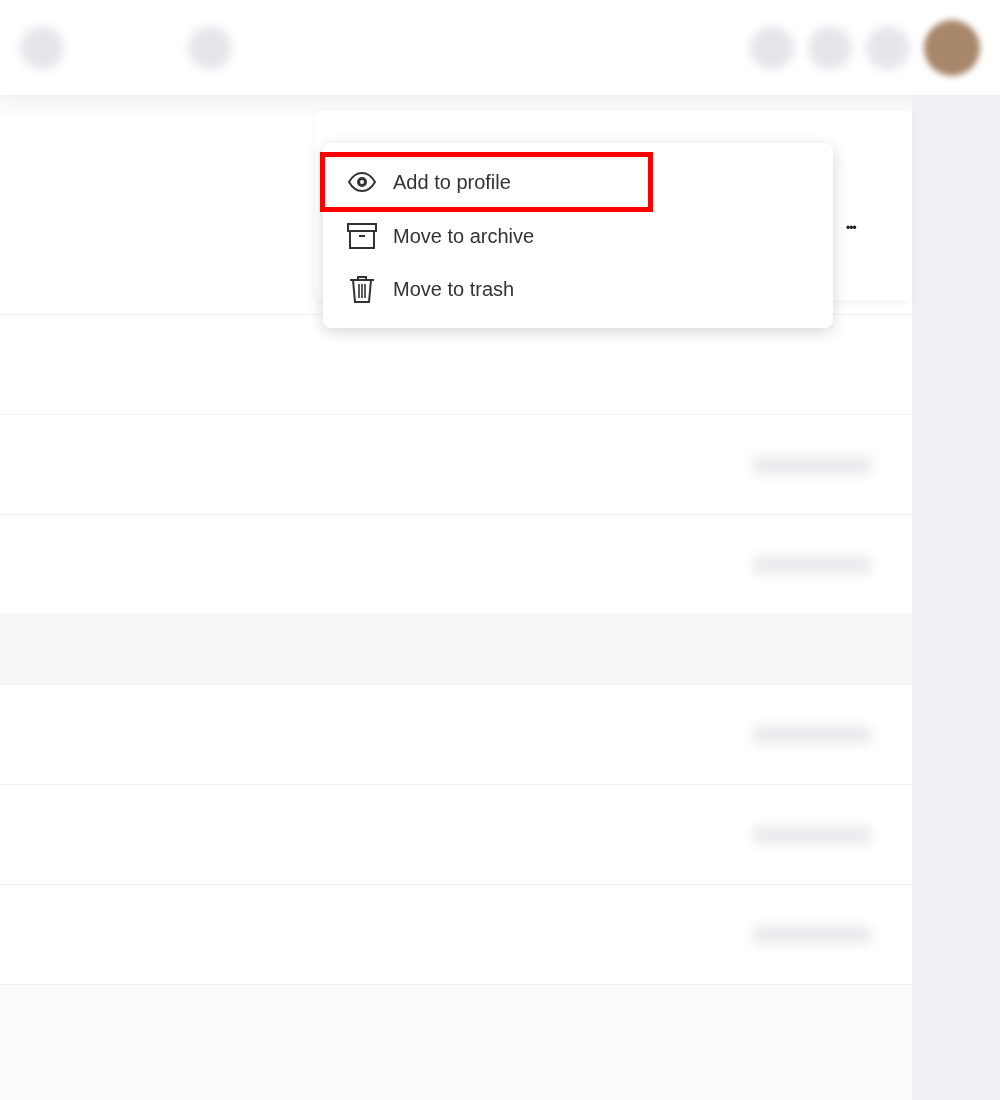  I want to click on menu-item: Add to profile, so click(486, 182).